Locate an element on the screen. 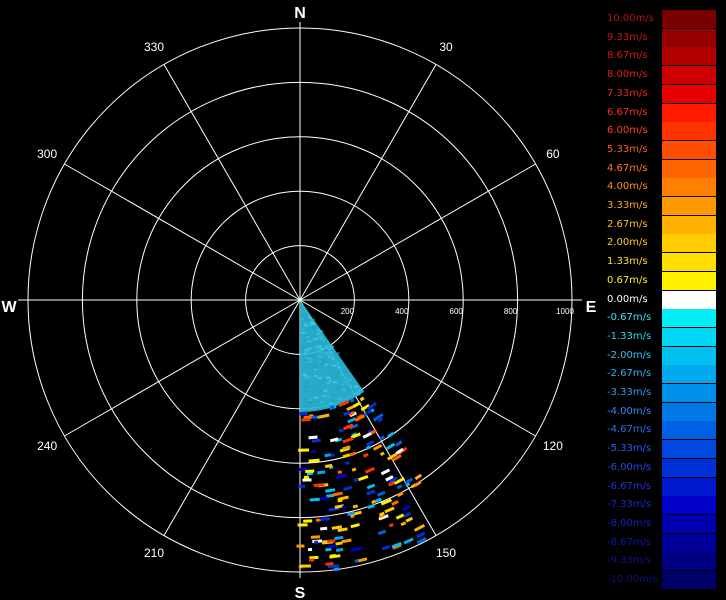 The width and height of the screenshot is (726, 600). legend-label: 1.33m/s is located at coordinates (627, 262).